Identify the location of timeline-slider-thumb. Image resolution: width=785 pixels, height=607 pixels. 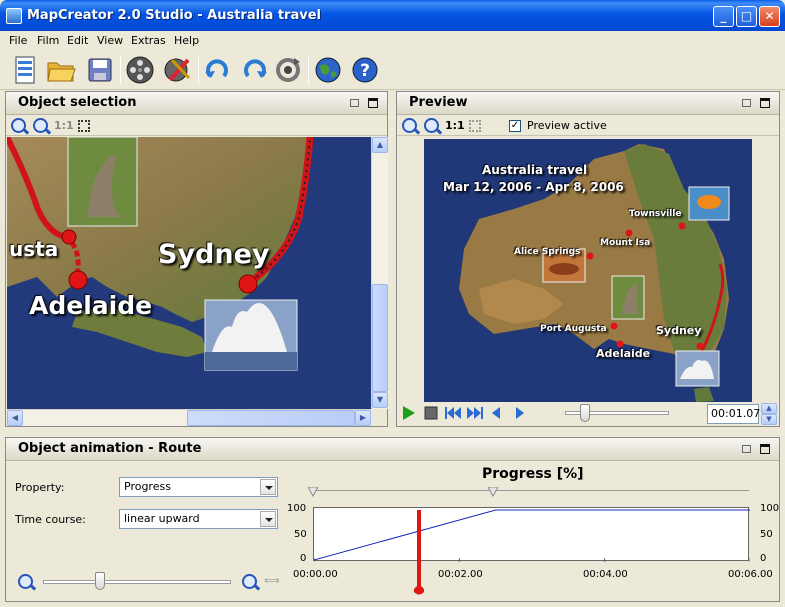
(585, 413).